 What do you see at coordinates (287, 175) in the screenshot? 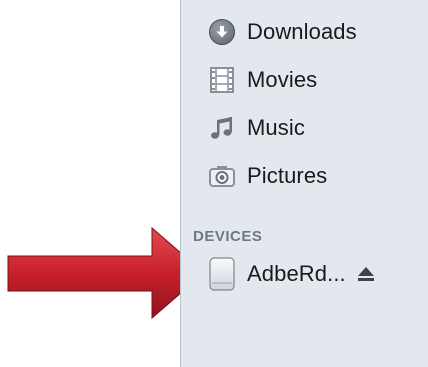
I see `sidebar-item-label: Pictures` at bounding box center [287, 175].